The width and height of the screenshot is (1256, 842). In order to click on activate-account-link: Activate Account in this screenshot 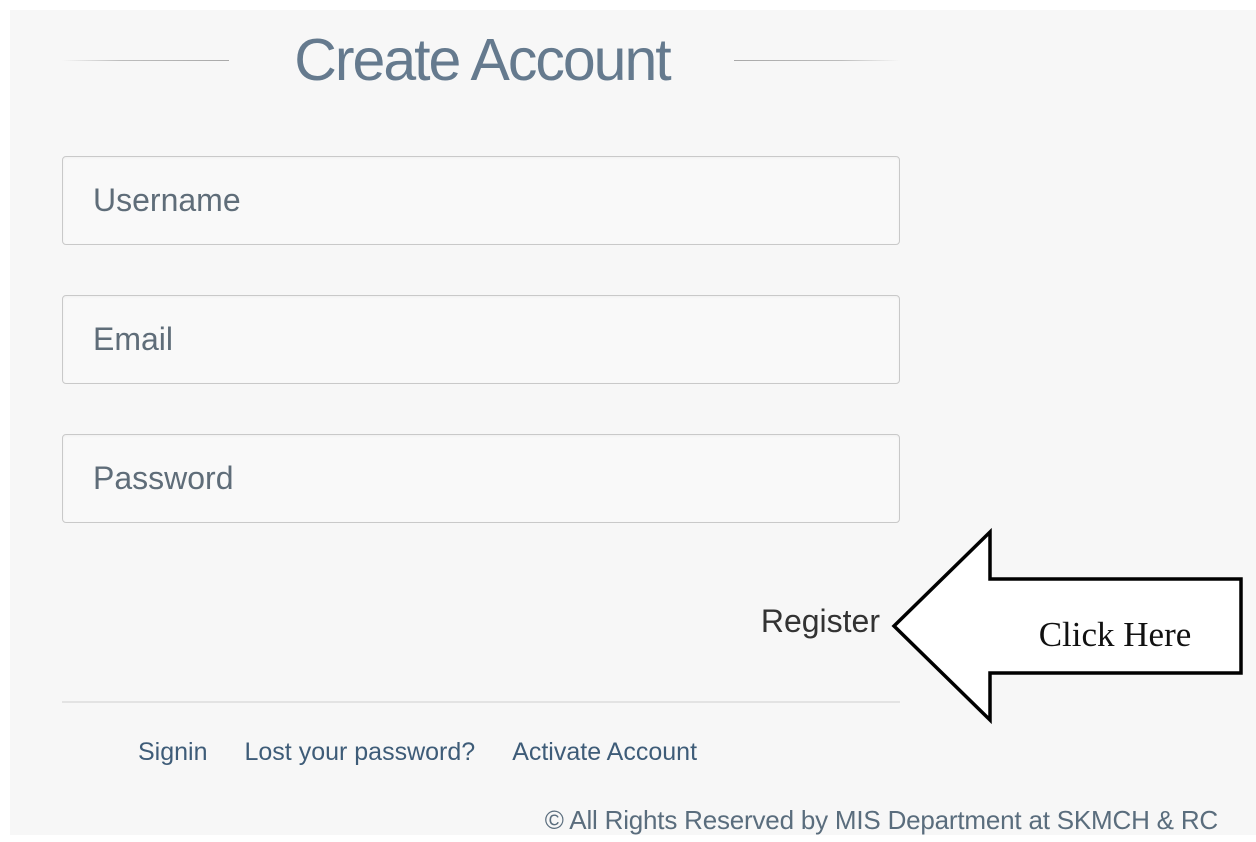, I will do `click(604, 752)`.